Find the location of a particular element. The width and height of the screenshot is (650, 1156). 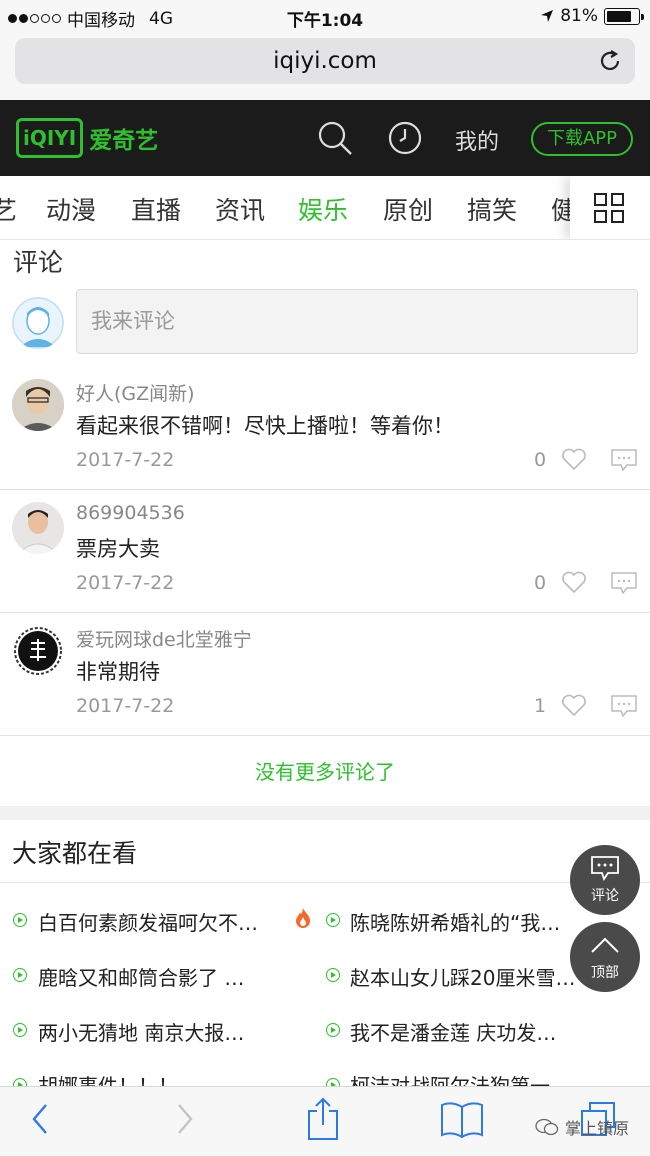

battery-icon is located at coordinates (624, 16).